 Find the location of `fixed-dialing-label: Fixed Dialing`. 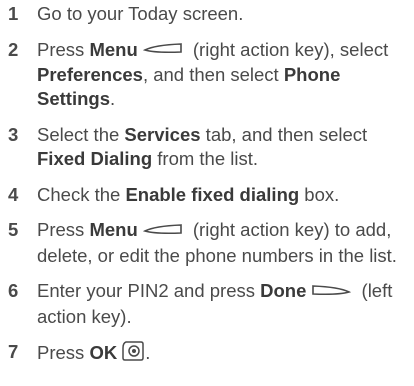

fixed-dialing-label: Fixed Dialing is located at coordinates (95, 159).